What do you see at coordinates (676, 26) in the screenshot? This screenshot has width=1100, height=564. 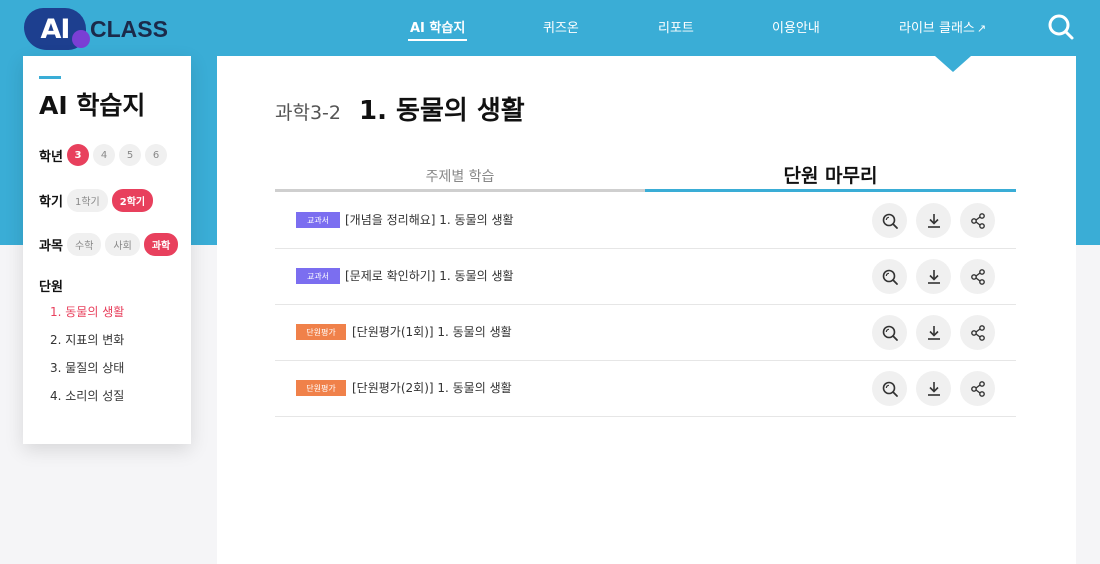 I see `nav-report: 리포트` at bounding box center [676, 26].